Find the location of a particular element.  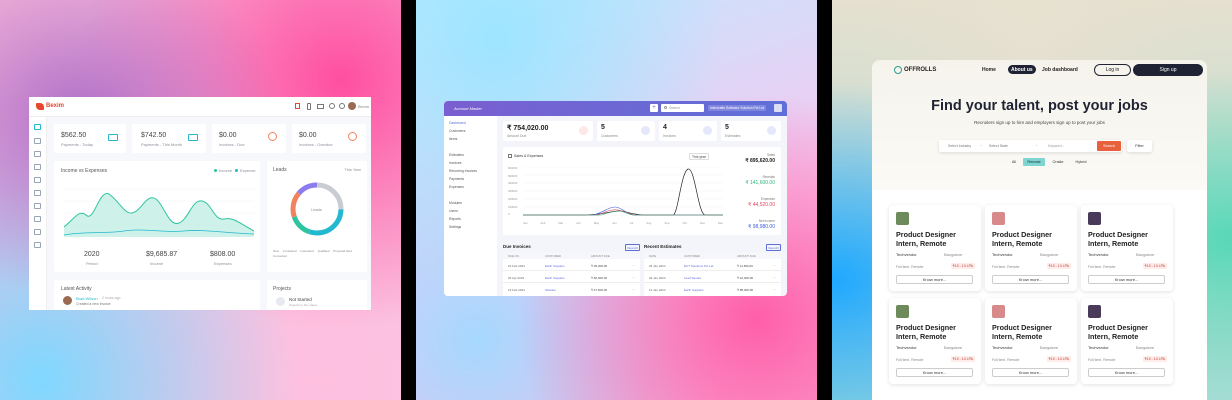

mail-icon is located at coordinates (320, 106).